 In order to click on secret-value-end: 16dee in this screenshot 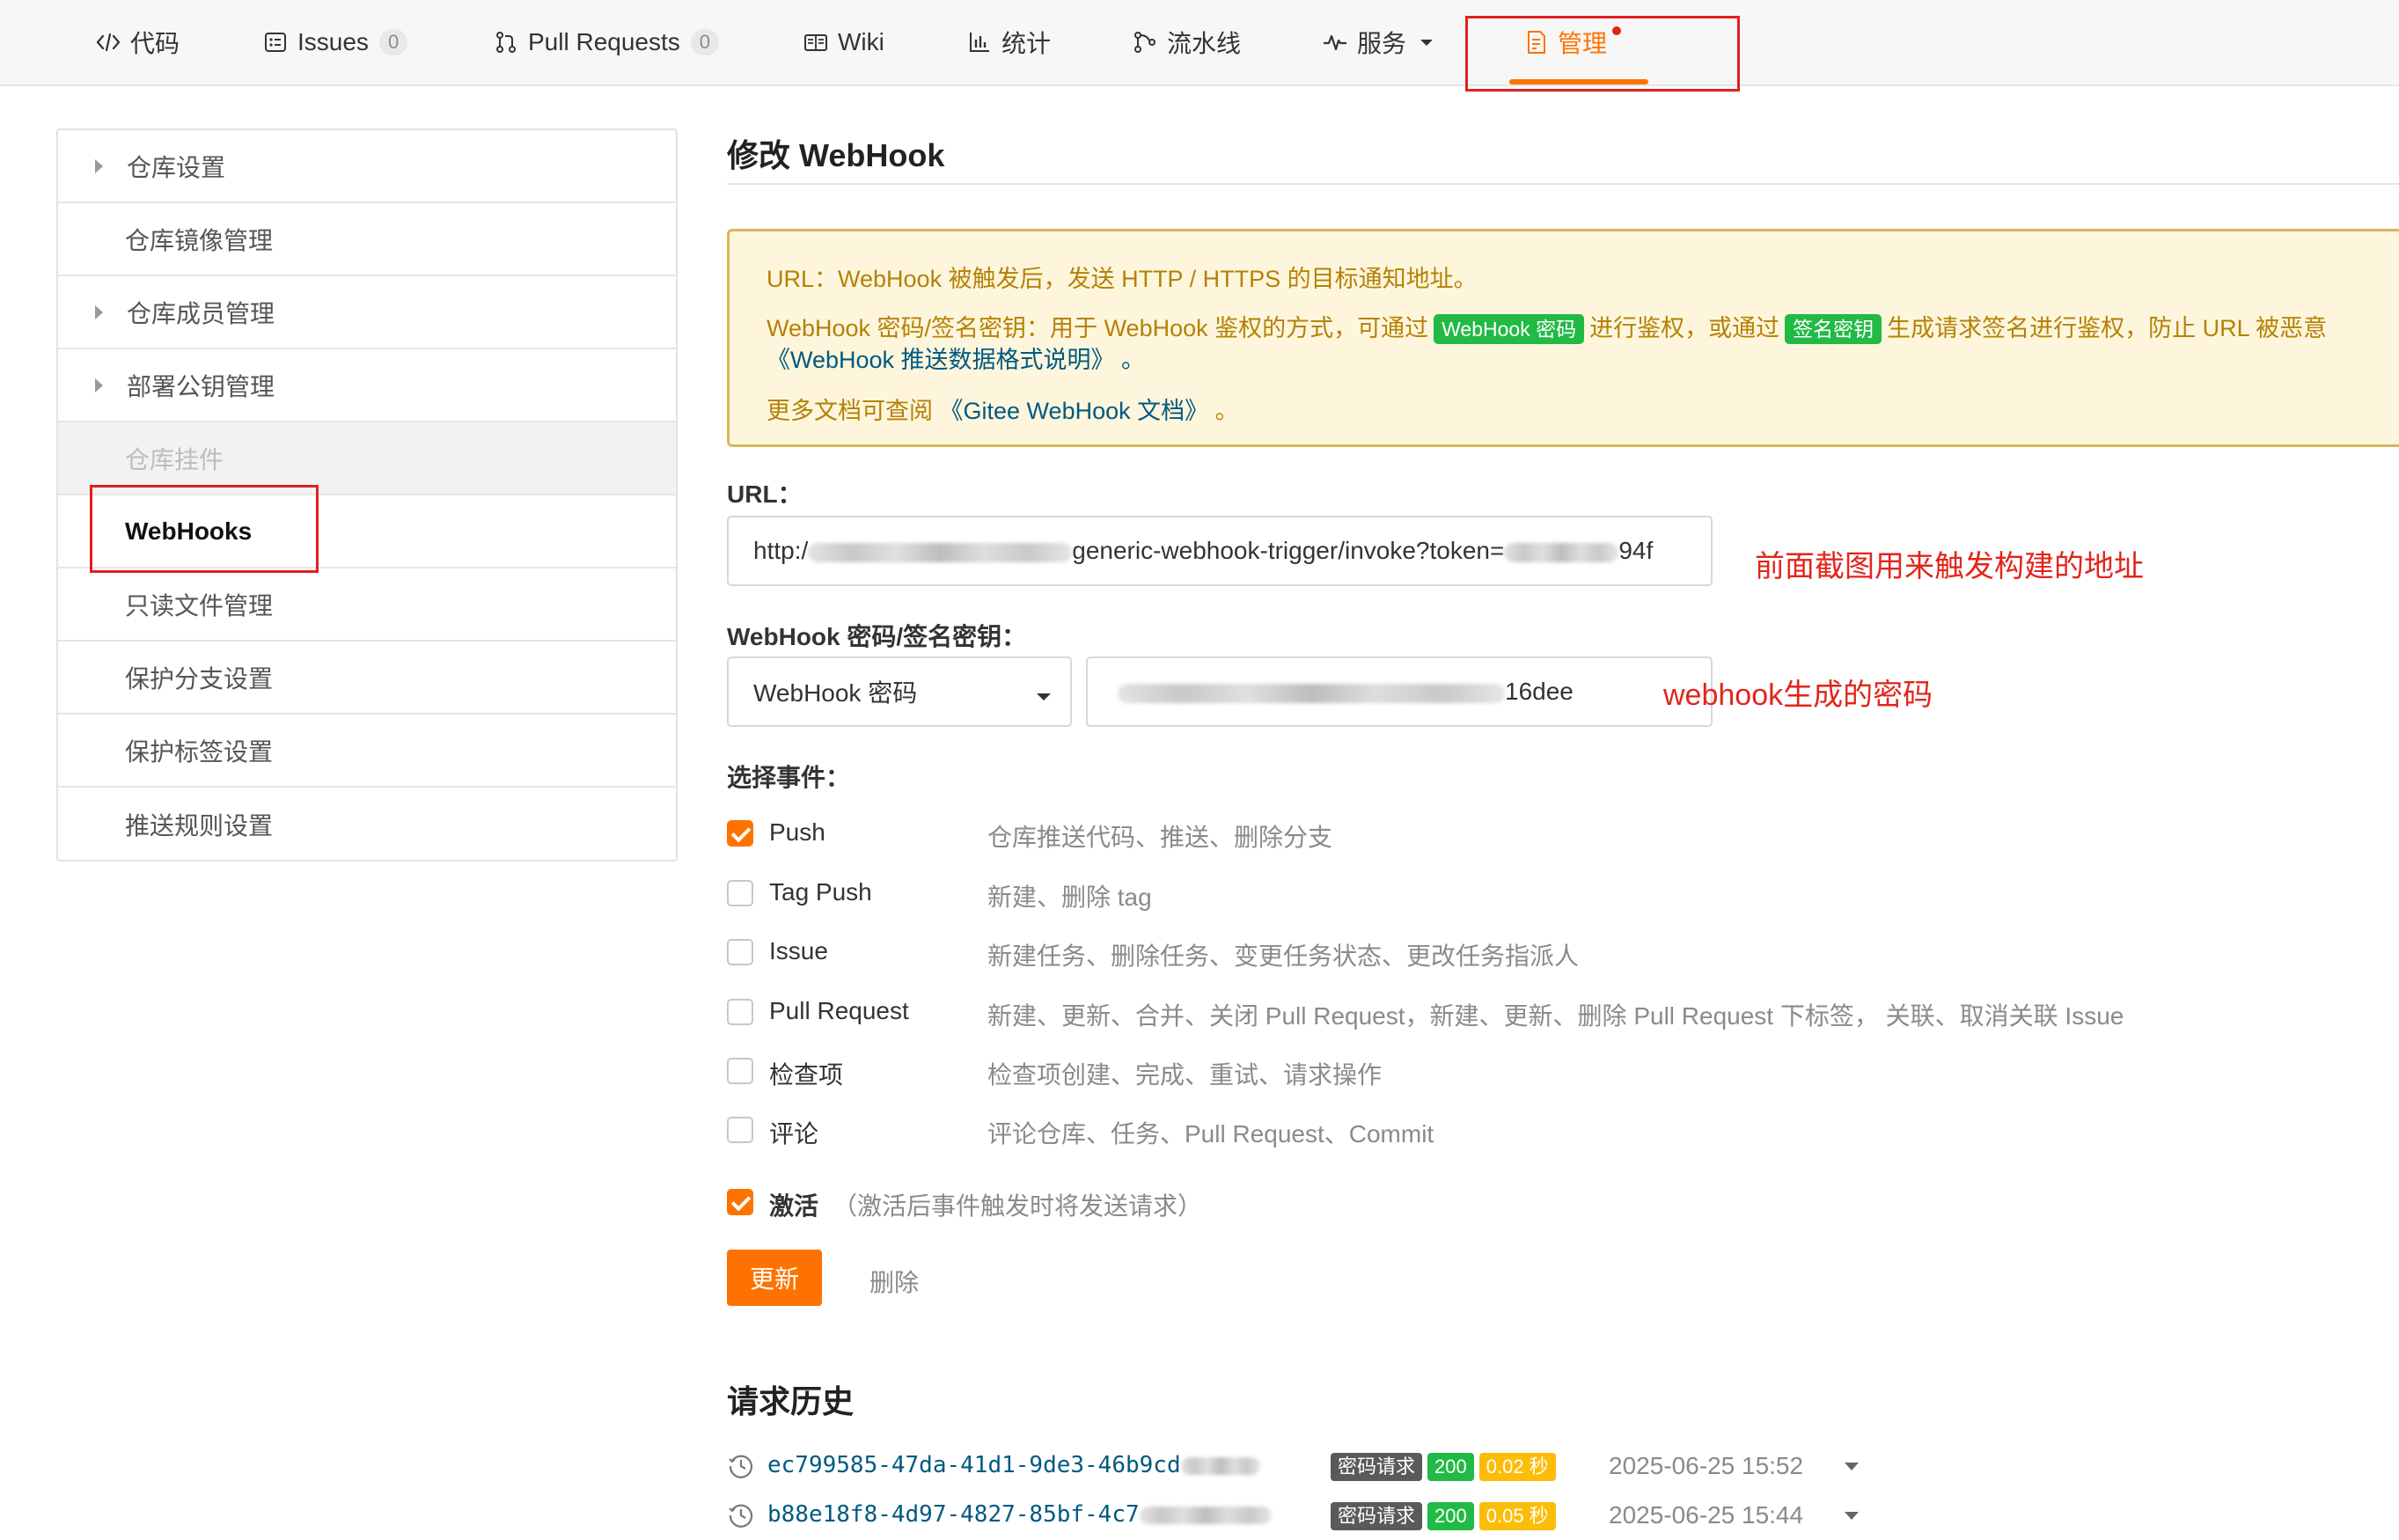, I will do `click(1539, 692)`.